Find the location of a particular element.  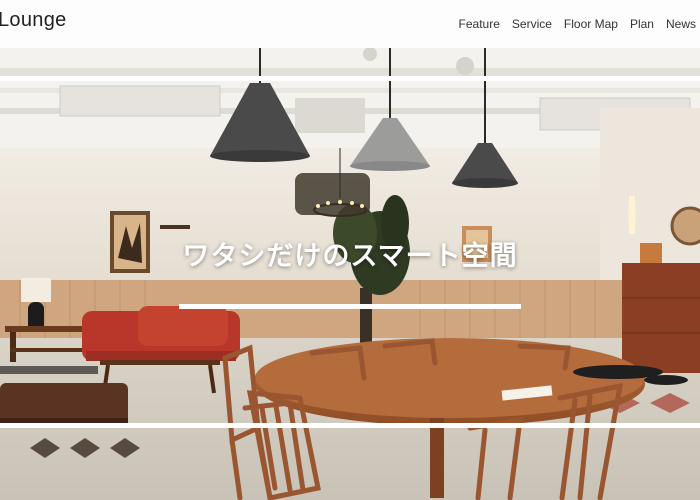

divider-bottom is located at coordinates (350, 425).